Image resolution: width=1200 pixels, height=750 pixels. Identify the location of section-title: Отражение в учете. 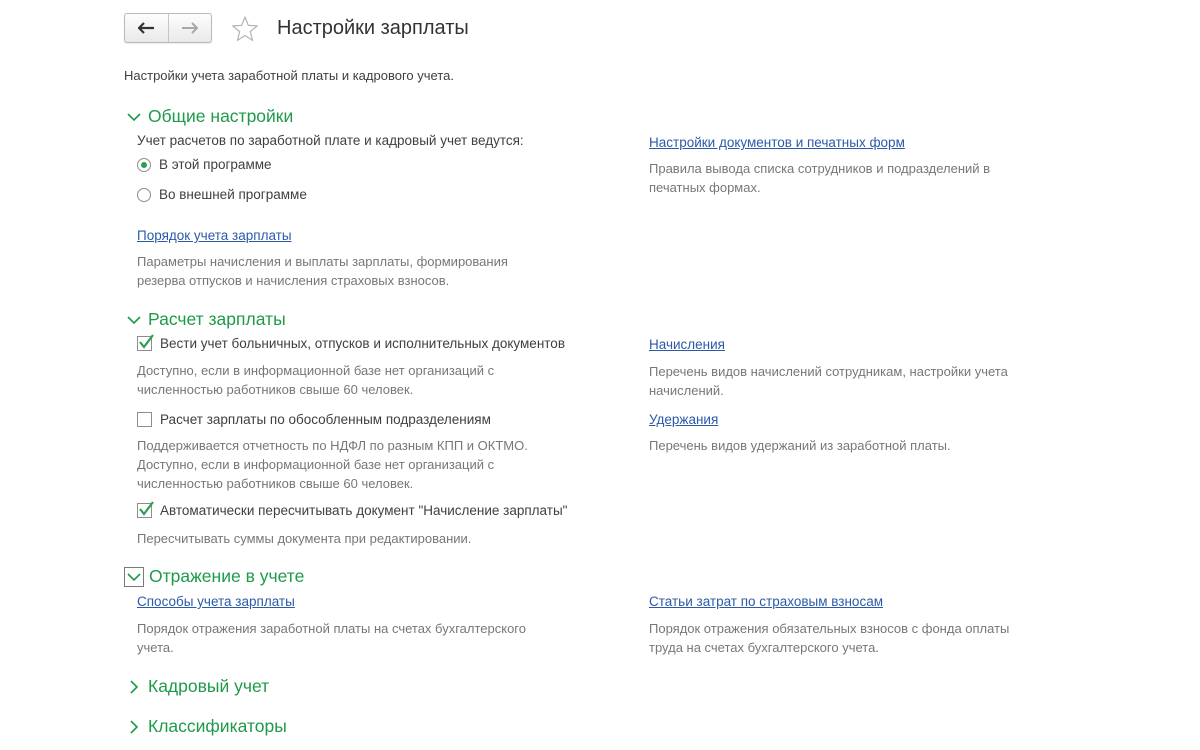
(227, 576).